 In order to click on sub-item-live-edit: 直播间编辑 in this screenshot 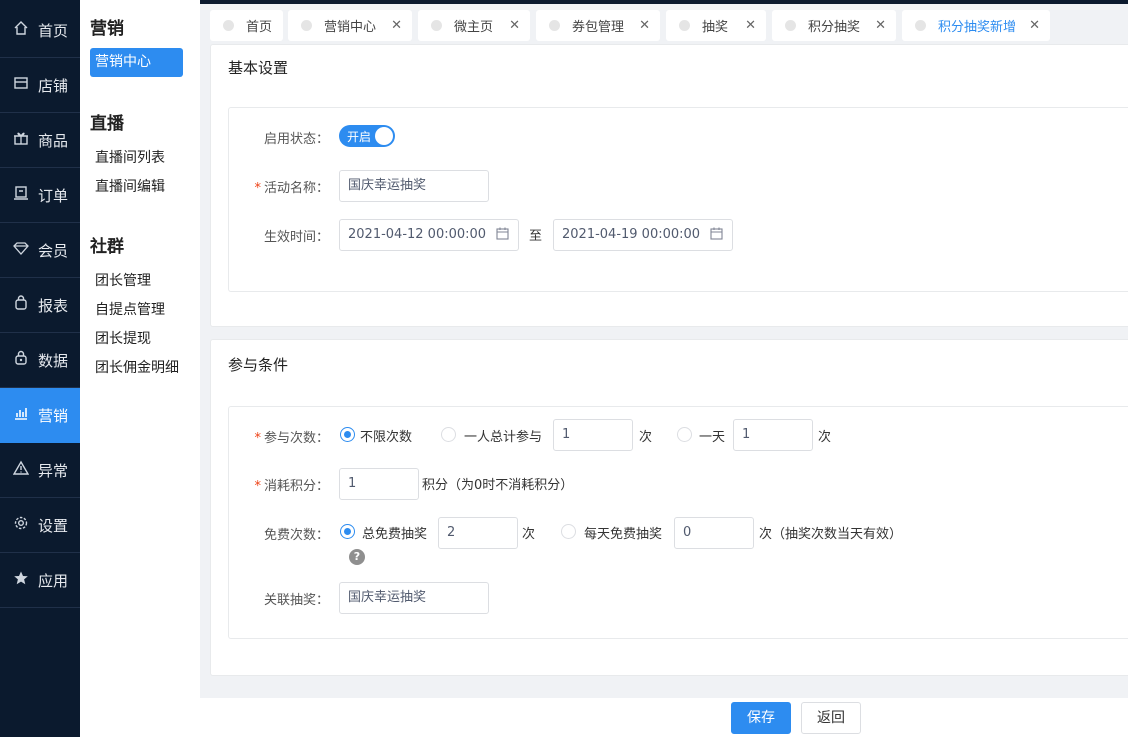, I will do `click(130, 186)`.